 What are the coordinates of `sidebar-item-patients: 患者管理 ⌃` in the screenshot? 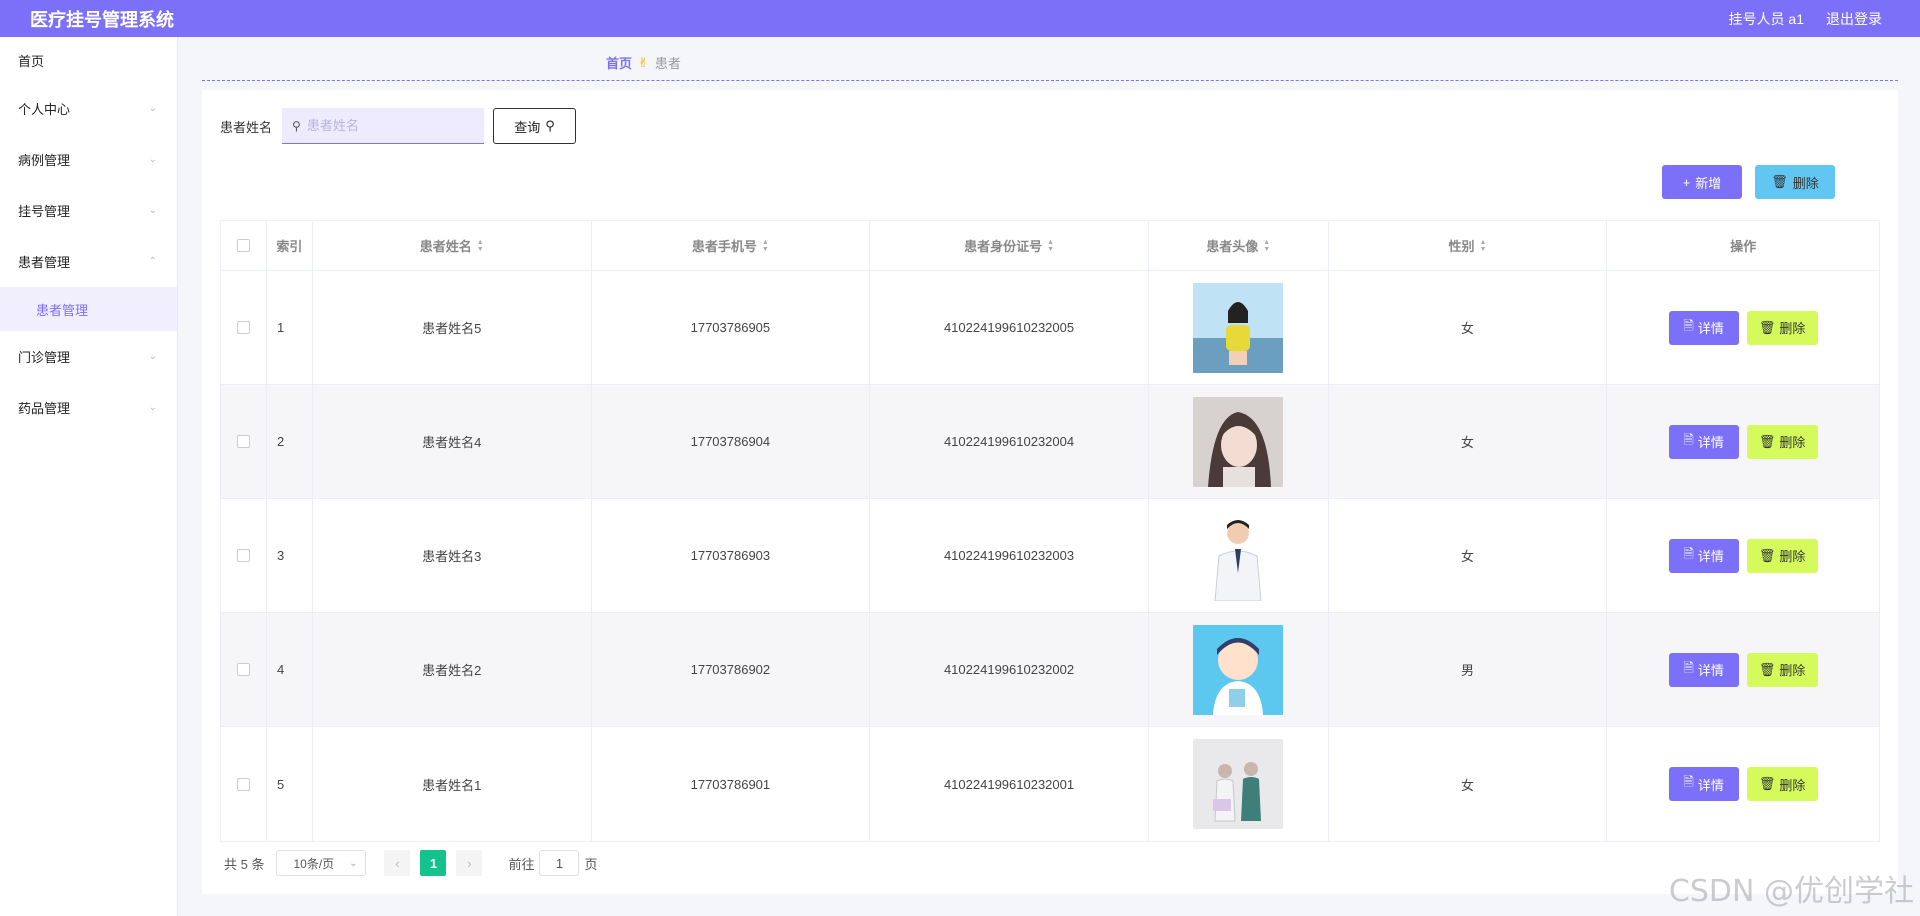 It's located at (88, 261).